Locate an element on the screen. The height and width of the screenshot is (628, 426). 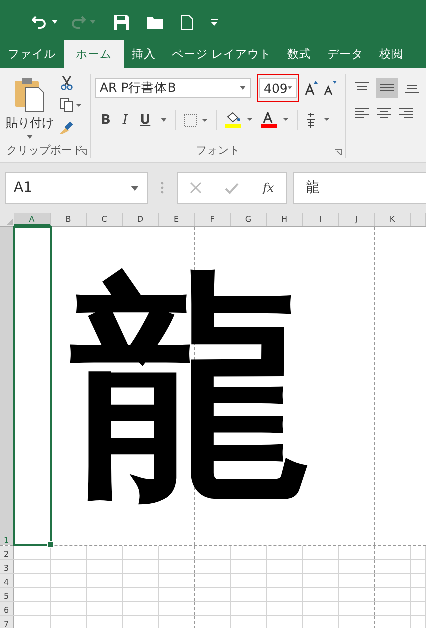
row-header: 7 is located at coordinates (7, 622).